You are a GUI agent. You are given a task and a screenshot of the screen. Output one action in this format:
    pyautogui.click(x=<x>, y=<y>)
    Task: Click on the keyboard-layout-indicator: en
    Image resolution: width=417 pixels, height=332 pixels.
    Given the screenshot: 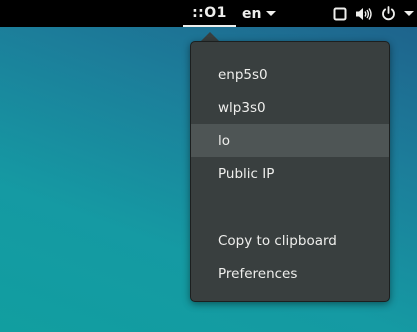 What is the action you would take?
    pyautogui.click(x=259, y=13)
    